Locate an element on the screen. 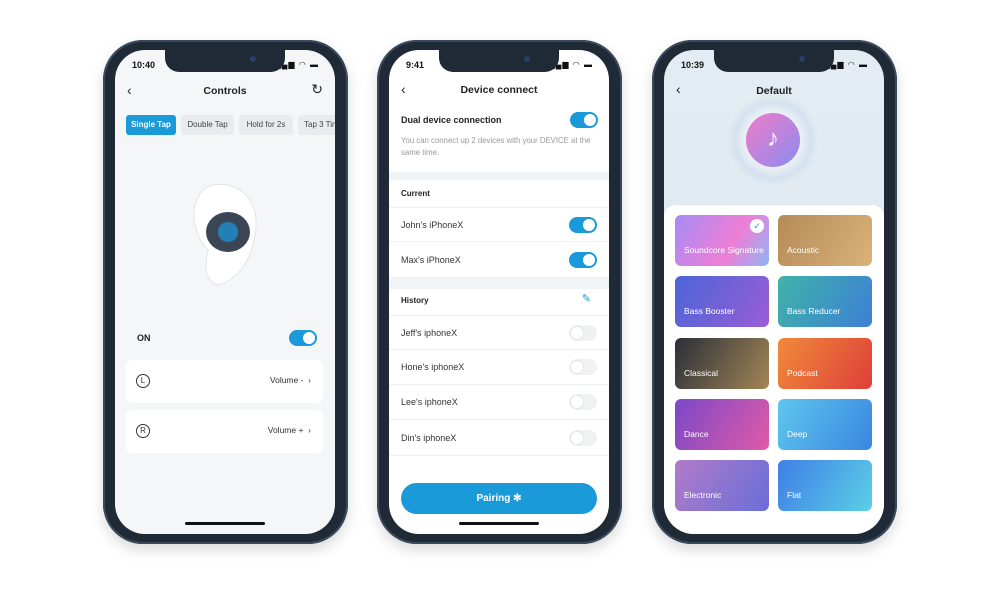 The image size is (1000, 592). history-device-row: Din's iphoneX is located at coordinates (499, 438).